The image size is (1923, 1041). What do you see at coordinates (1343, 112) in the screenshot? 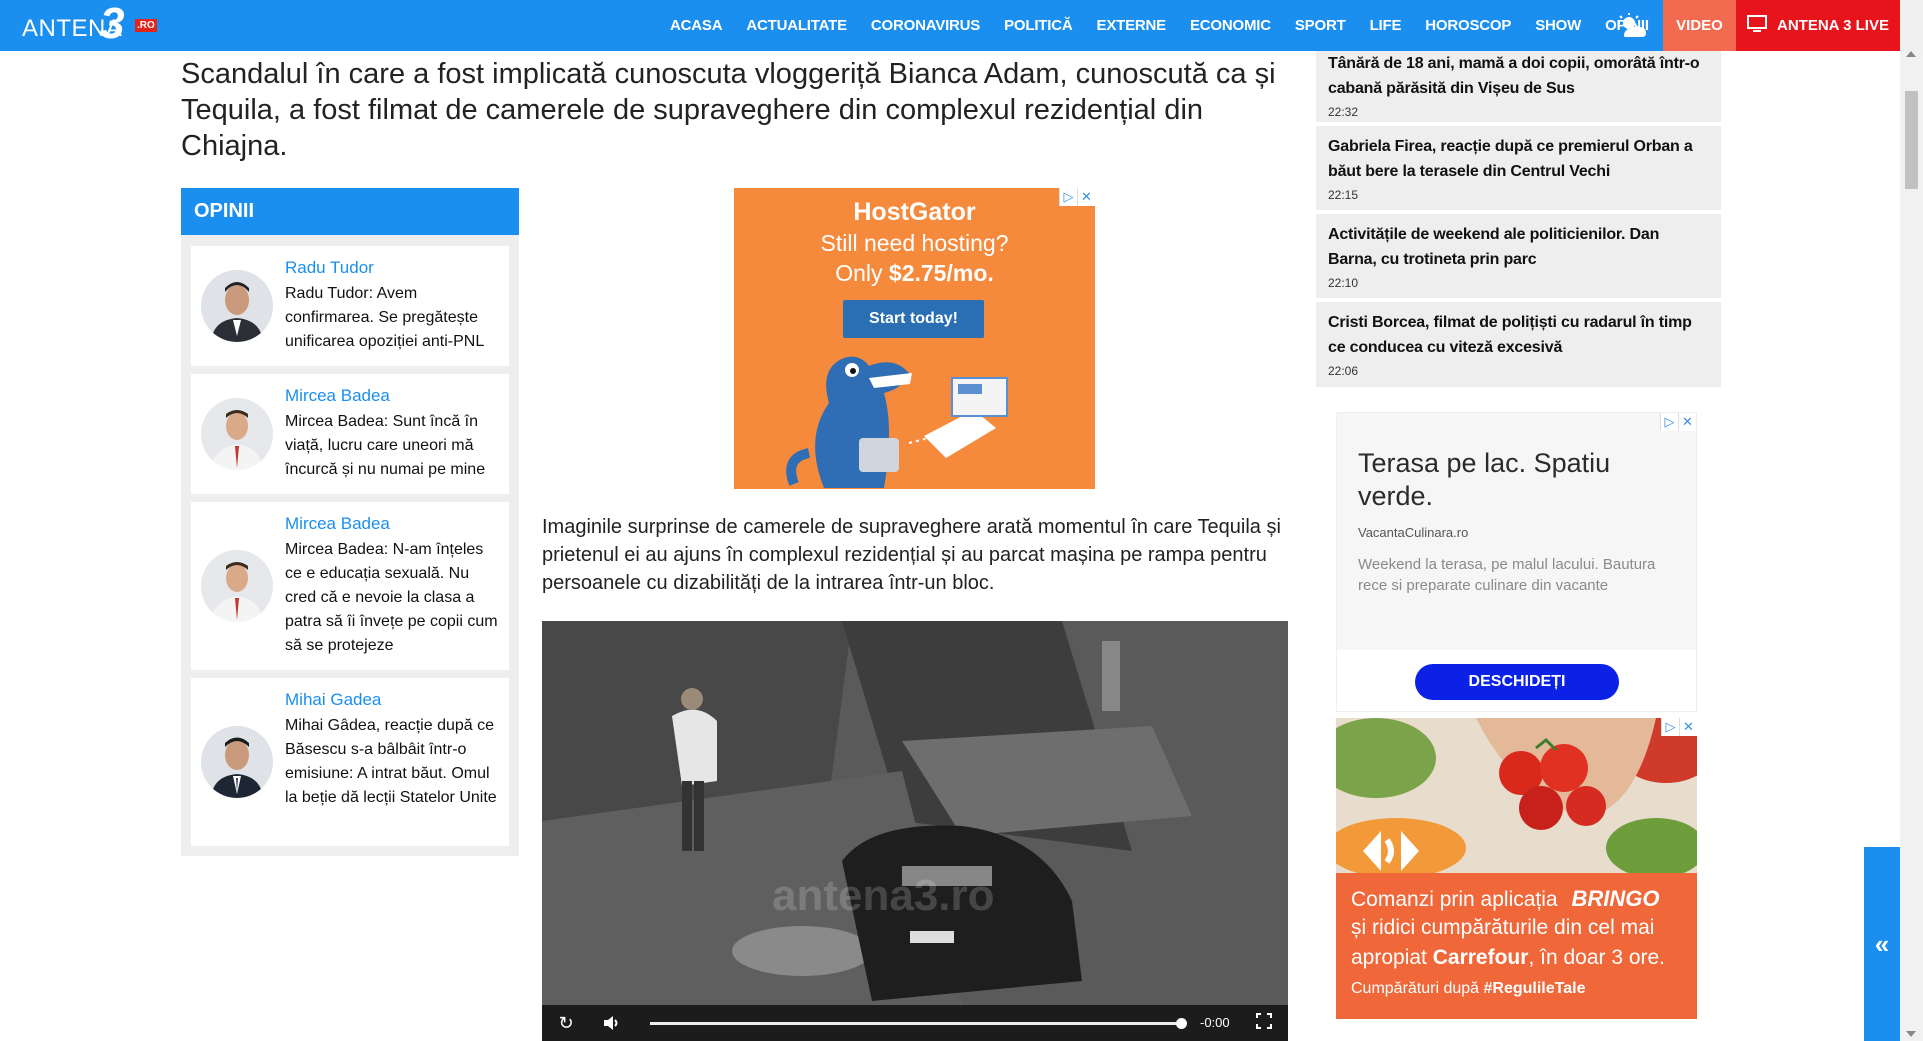
I see `news-time: 22:32` at bounding box center [1343, 112].